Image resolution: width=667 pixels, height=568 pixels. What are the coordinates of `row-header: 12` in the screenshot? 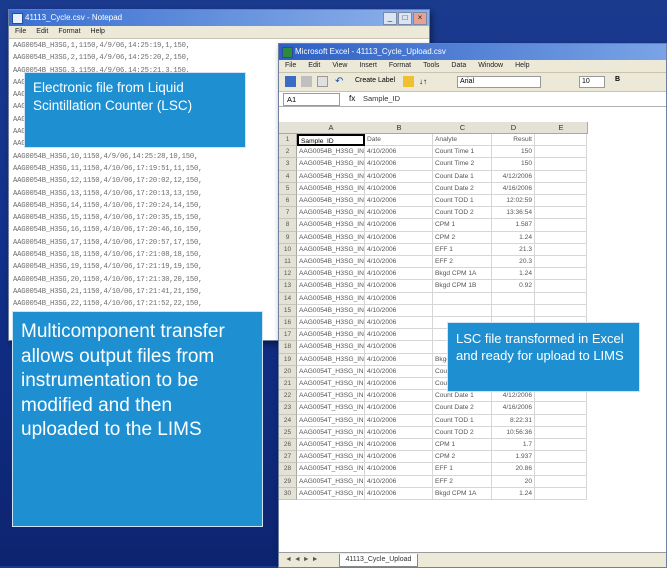 It's located at (288, 274).